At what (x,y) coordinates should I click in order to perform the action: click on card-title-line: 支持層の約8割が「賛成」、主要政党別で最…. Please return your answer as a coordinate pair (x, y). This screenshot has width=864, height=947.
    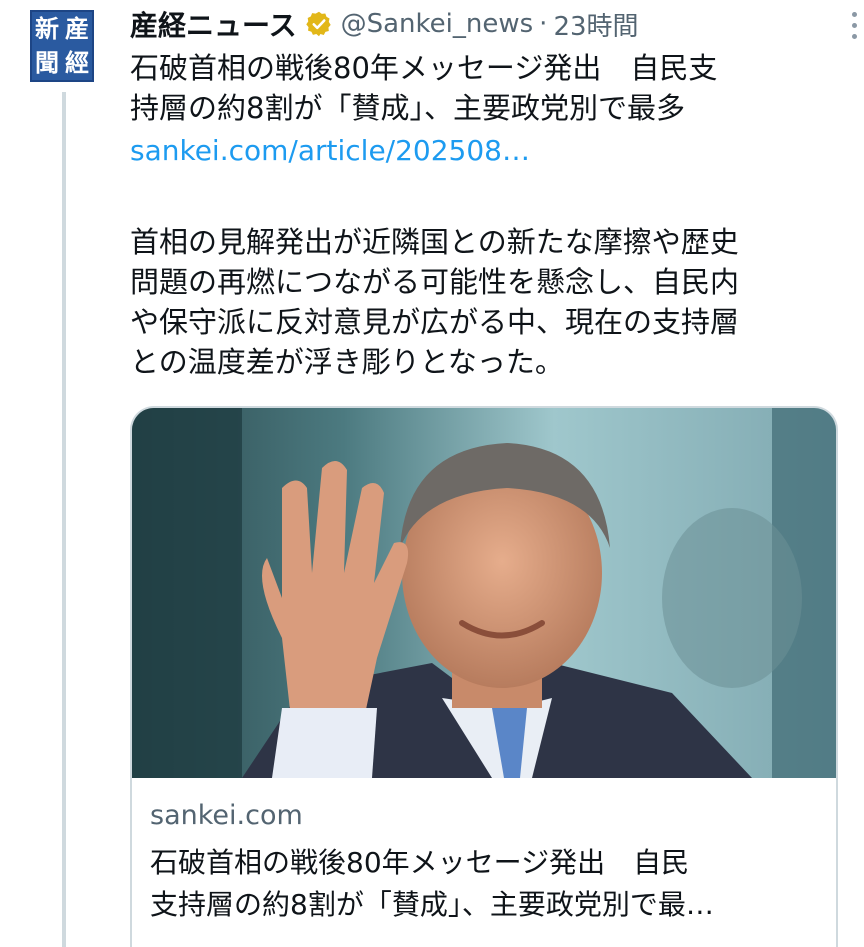
    Looking at the image, I should click on (432, 904).